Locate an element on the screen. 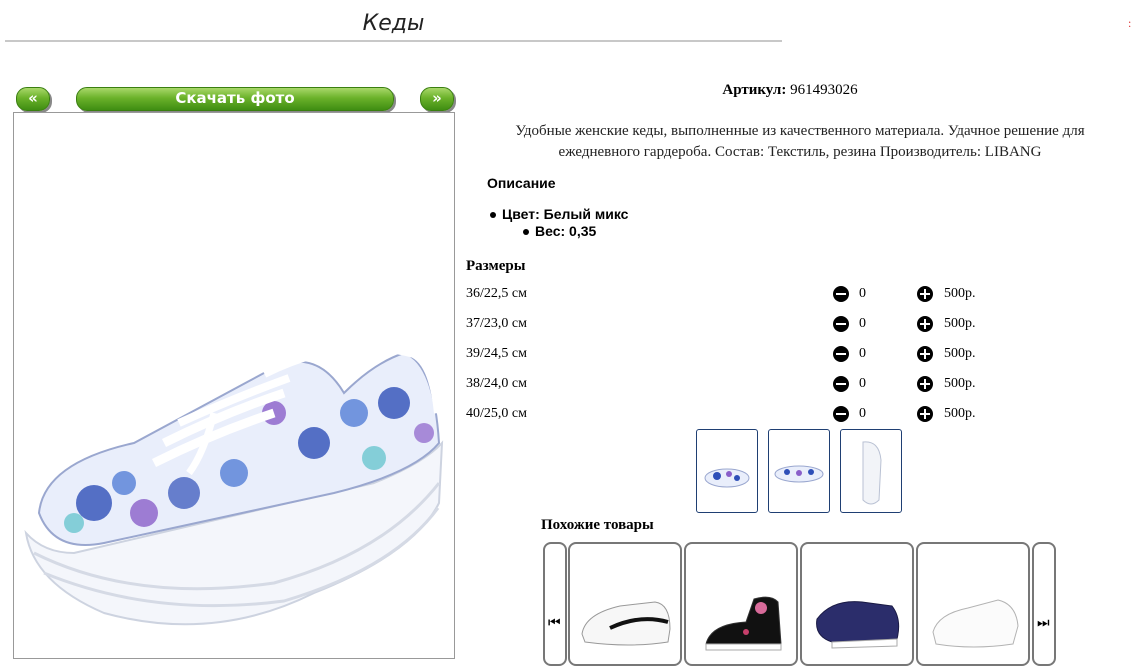 This screenshot has width=1131, height=666. next-photo-button: » is located at coordinates (437, 99).